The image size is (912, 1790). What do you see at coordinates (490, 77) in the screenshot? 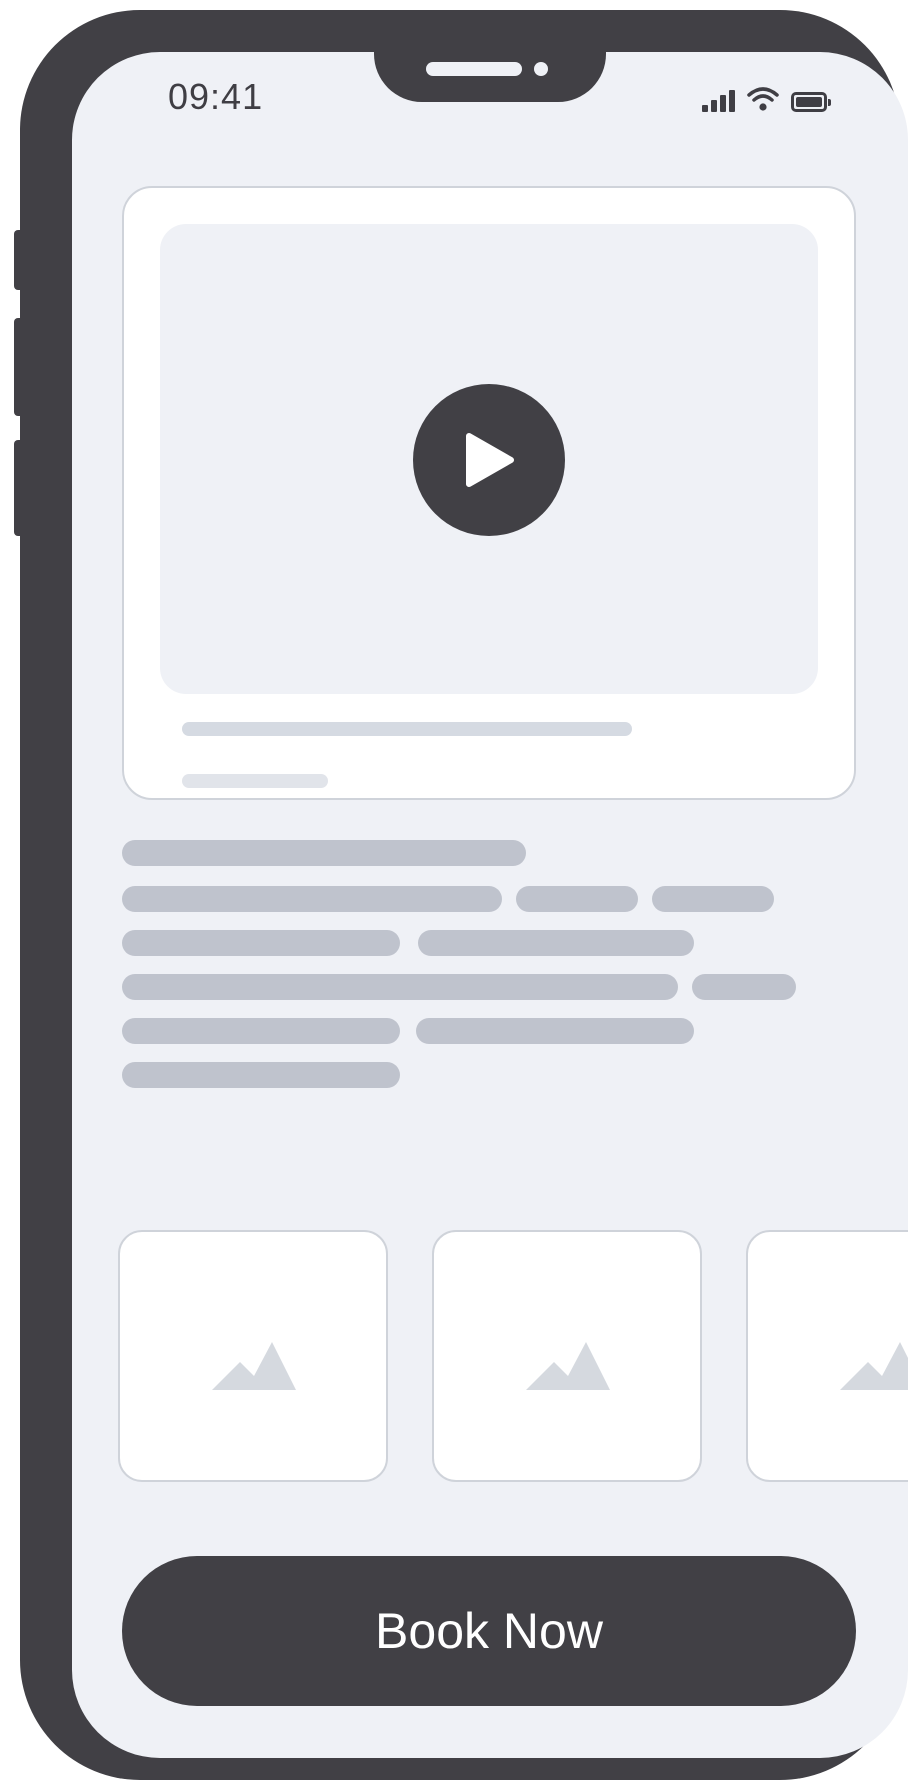
I see `notch` at bounding box center [490, 77].